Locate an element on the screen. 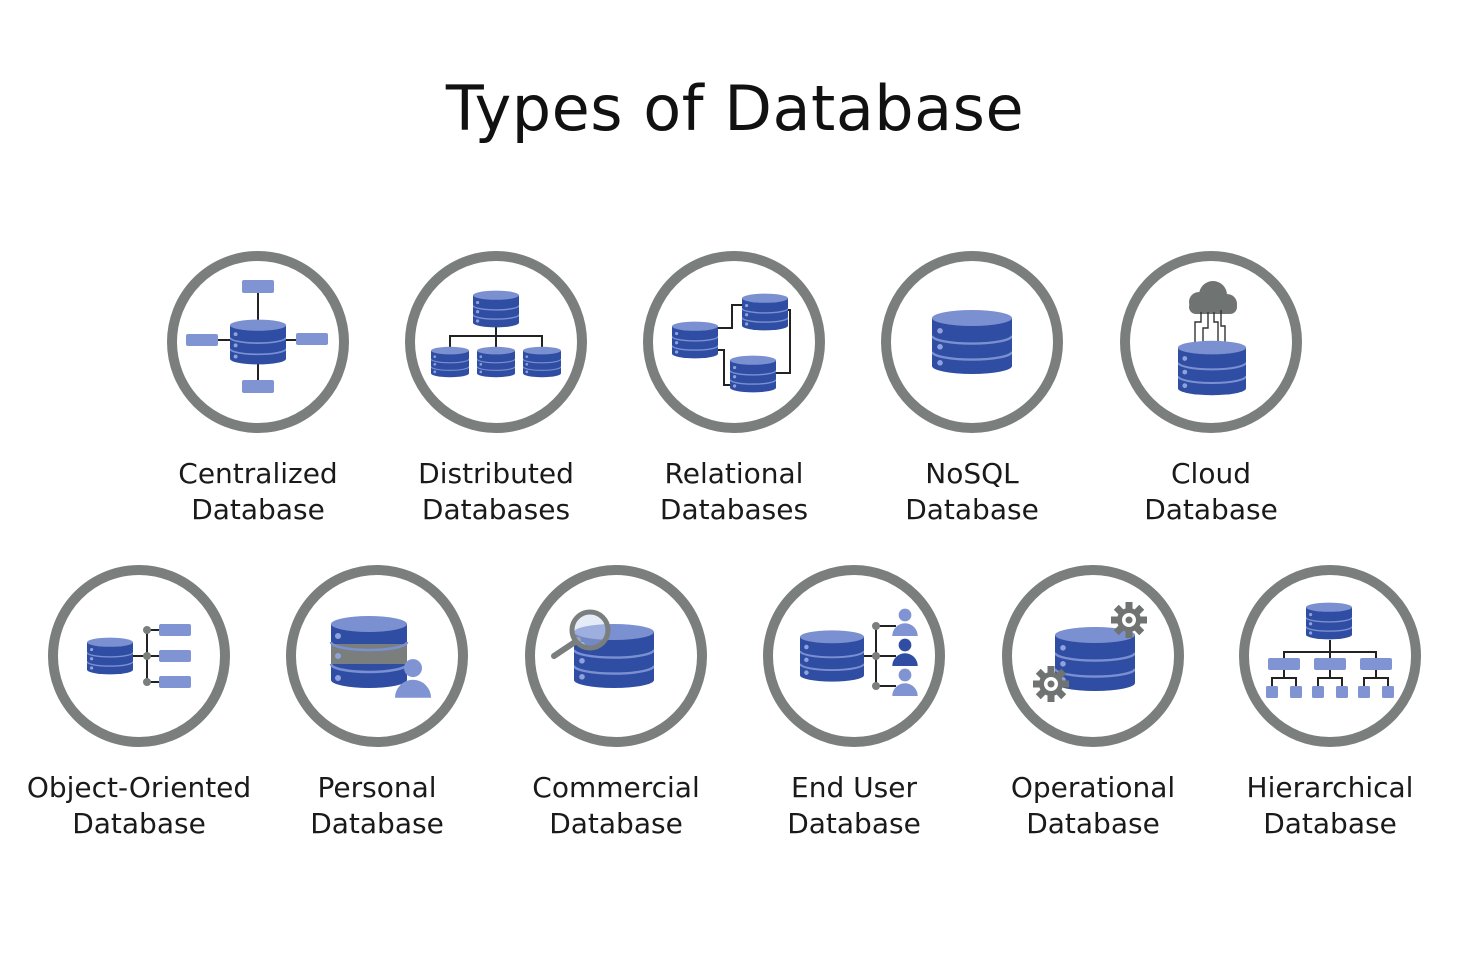  label-line1: Personal is located at coordinates (377, 787).